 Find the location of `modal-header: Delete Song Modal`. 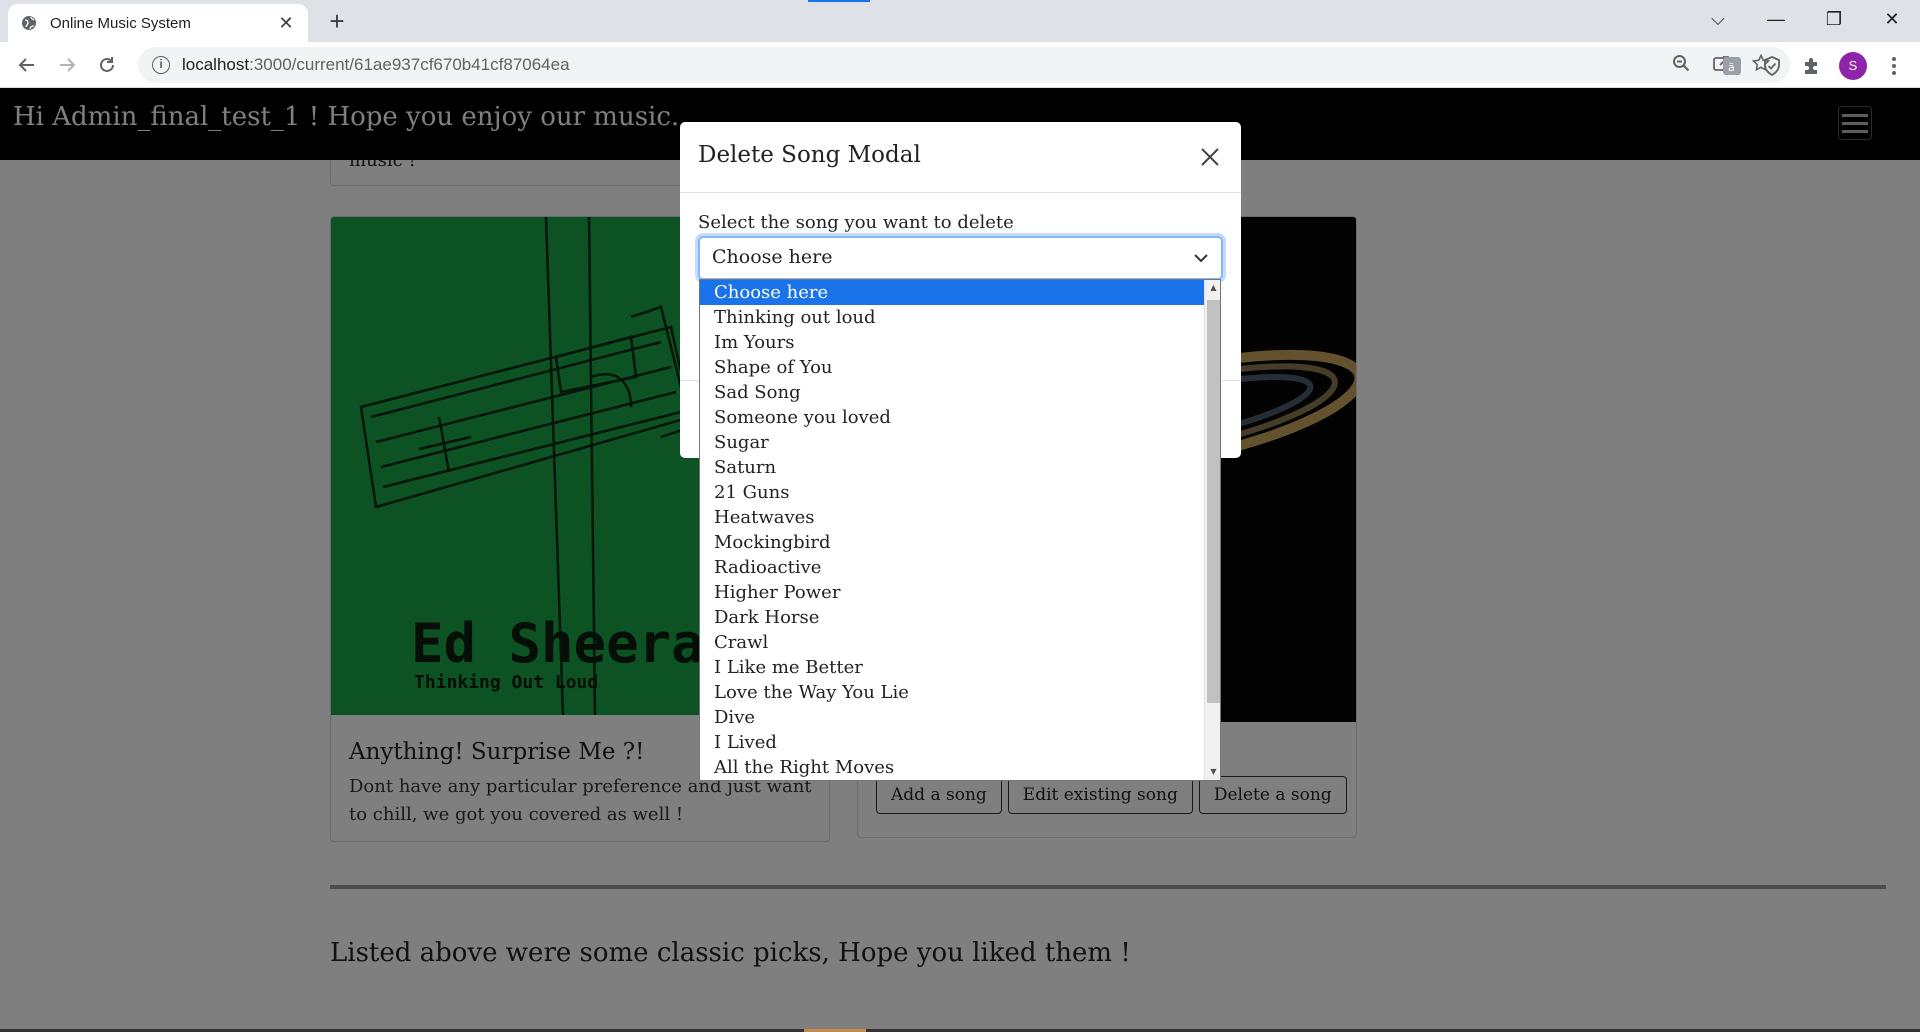

modal-header: Delete Song Modal is located at coordinates (960, 157).